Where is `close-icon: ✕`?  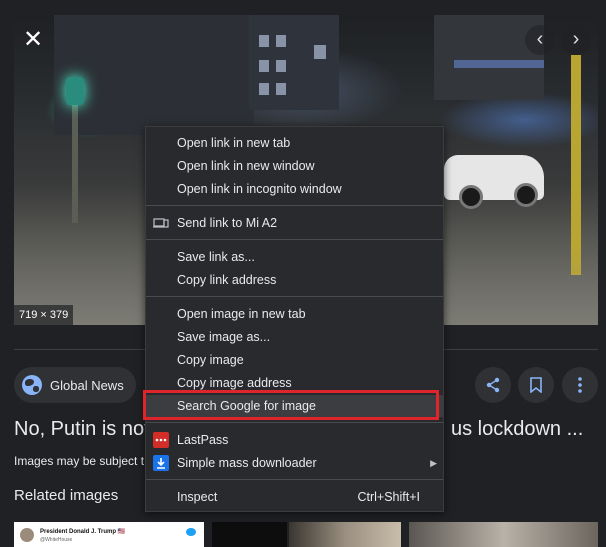 close-icon: ✕ is located at coordinates (33, 40).